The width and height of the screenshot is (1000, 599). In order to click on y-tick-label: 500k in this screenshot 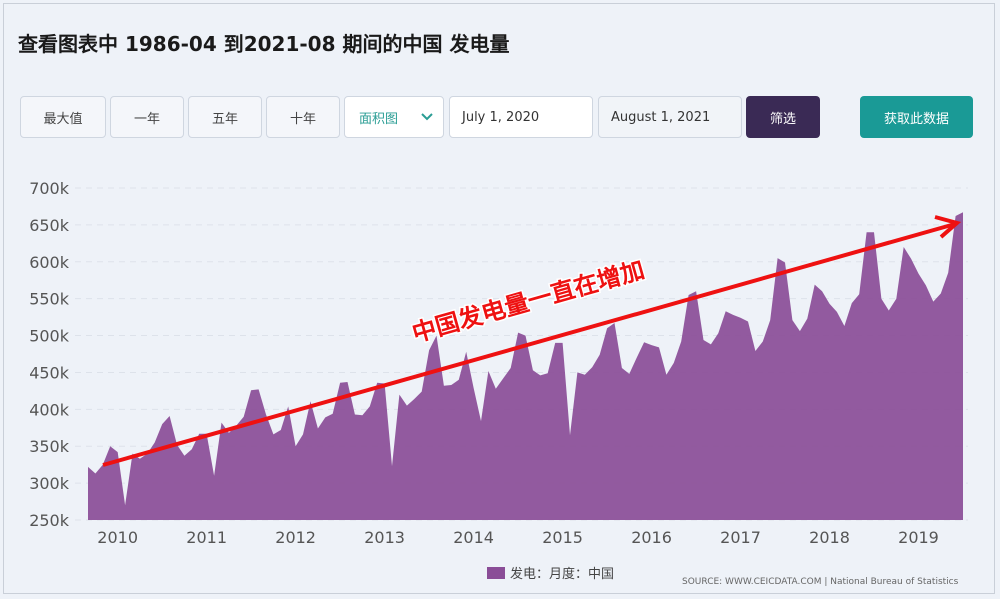, I will do `click(49, 336)`.